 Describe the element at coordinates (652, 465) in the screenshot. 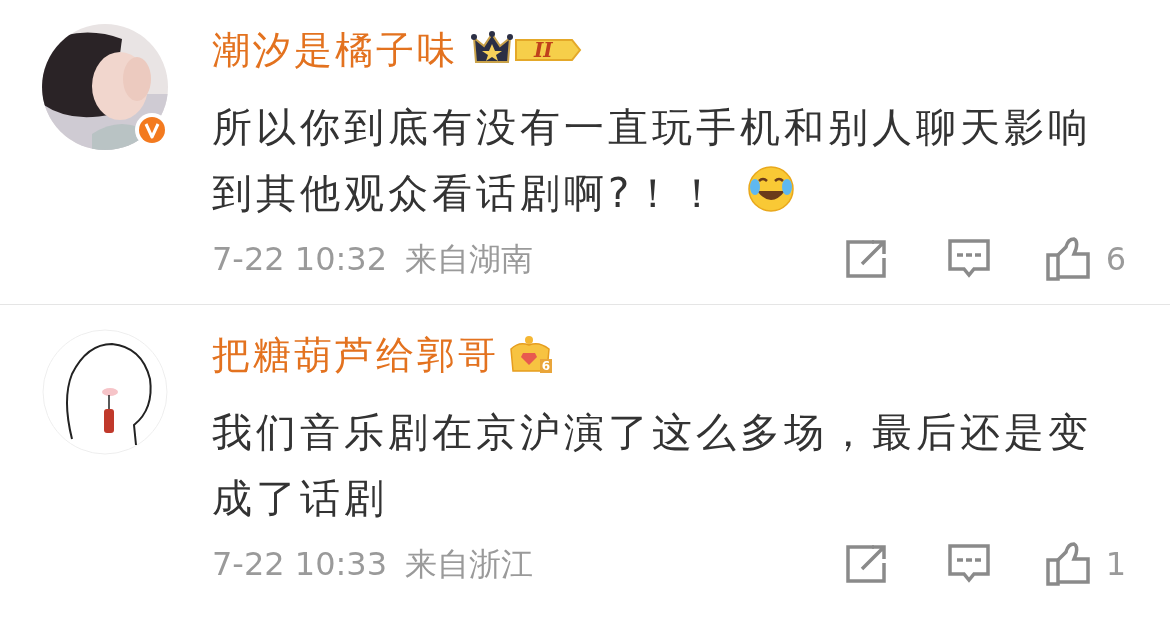

I see `comment-text: 我们音乐剧在京沪演了这么多场，最后还是变成了话剧` at that location.